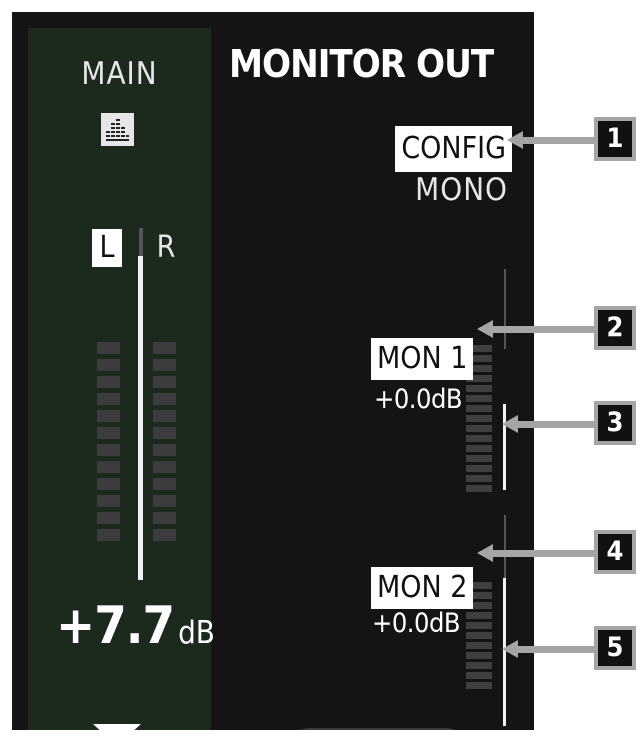 The width and height of the screenshot is (642, 753). I want to click on callout-4-badge: 4, so click(615, 552).